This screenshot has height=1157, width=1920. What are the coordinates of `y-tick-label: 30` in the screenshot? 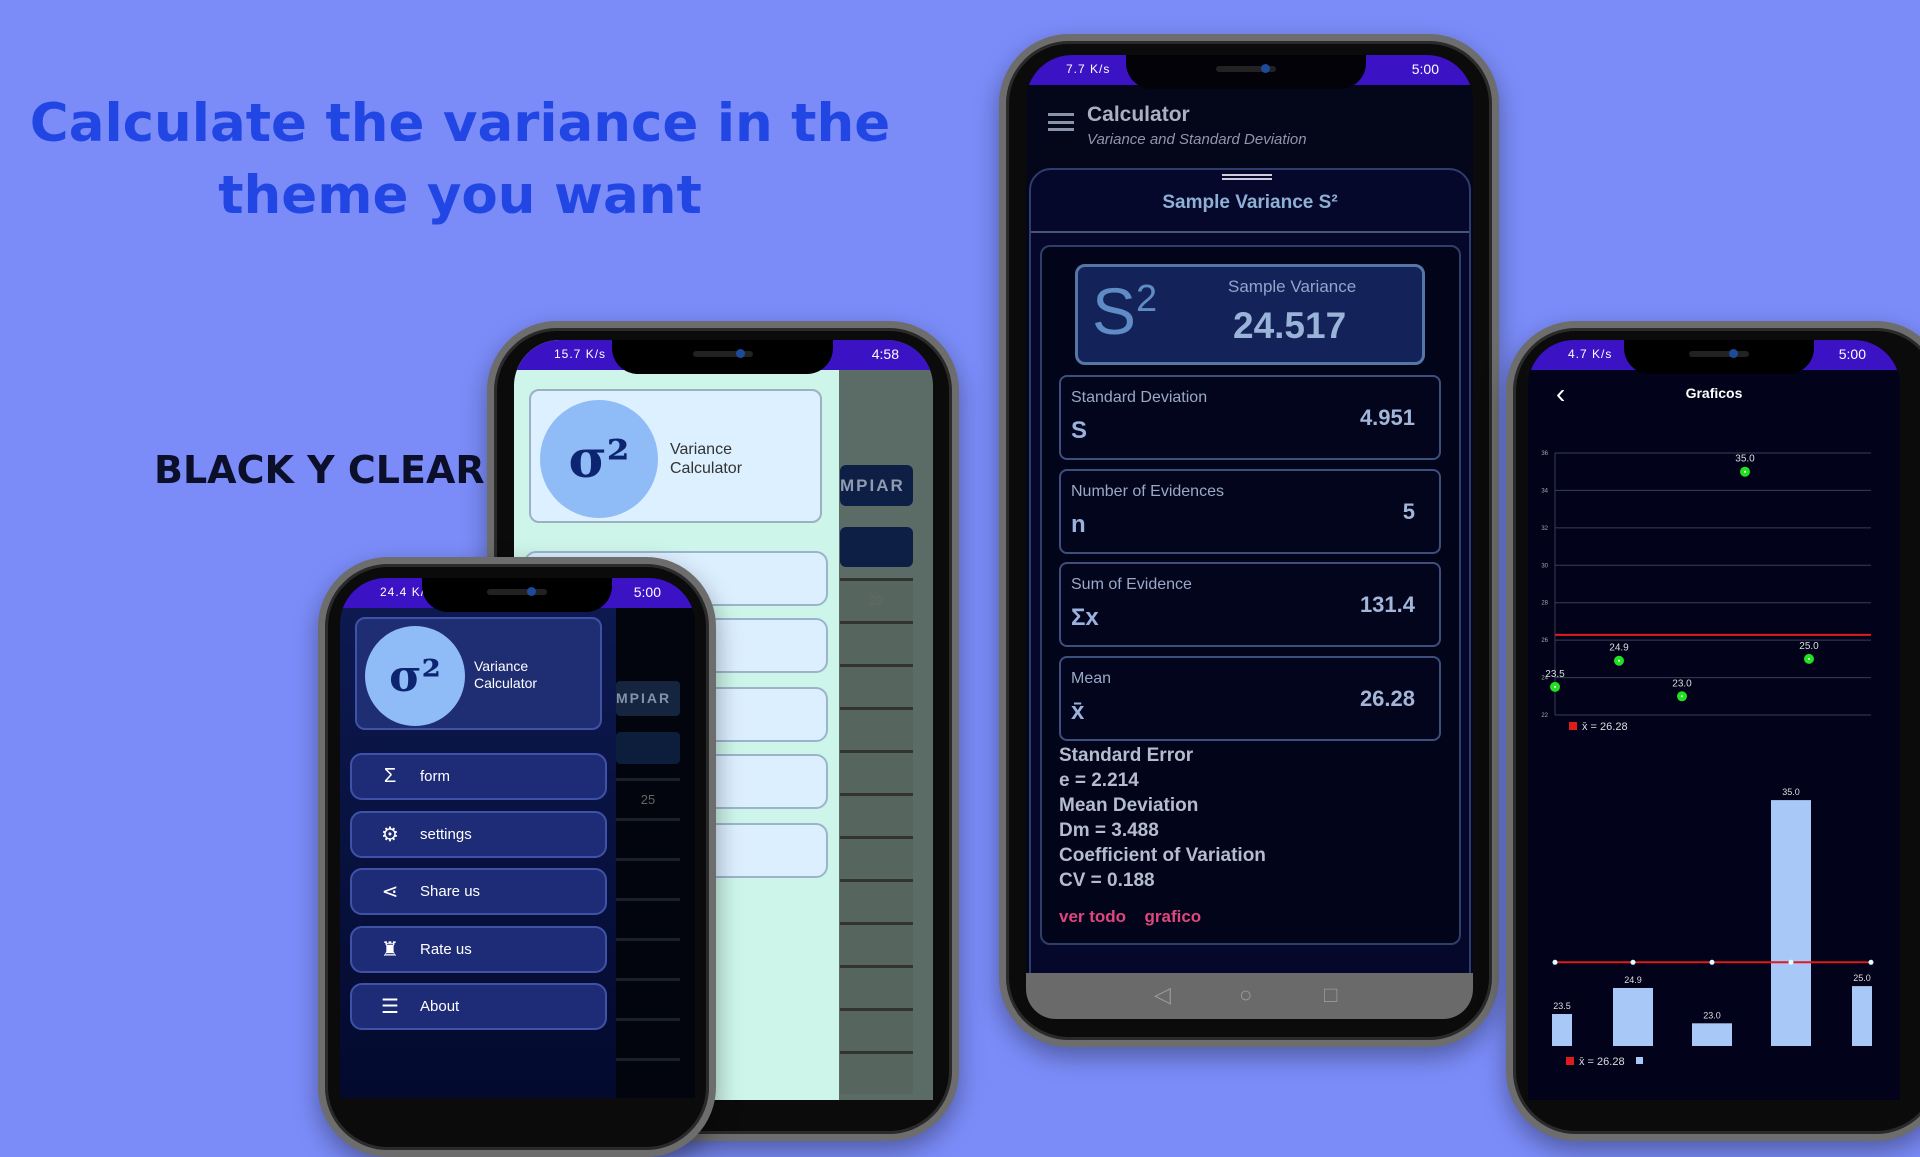 It's located at (1544, 566).